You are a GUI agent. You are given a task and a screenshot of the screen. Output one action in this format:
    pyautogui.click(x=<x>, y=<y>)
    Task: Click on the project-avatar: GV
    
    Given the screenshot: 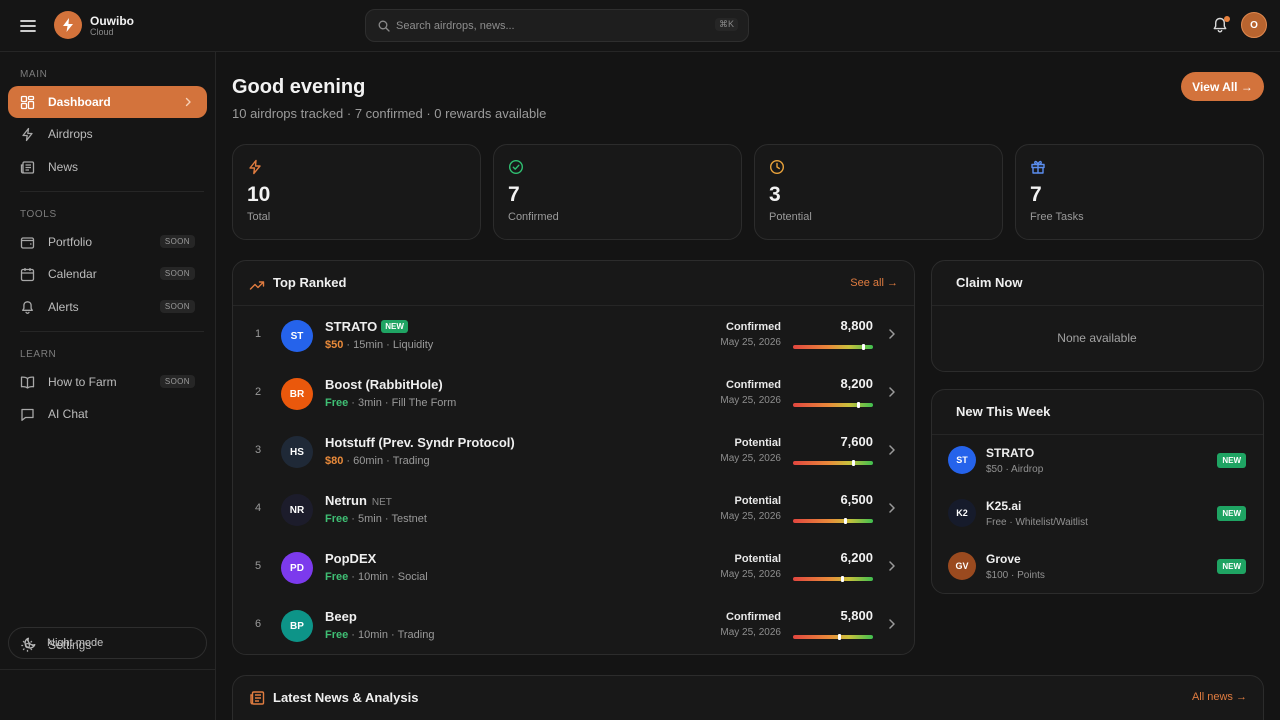 What is the action you would take?
    pyautogui.click(x=962, y=566)
    